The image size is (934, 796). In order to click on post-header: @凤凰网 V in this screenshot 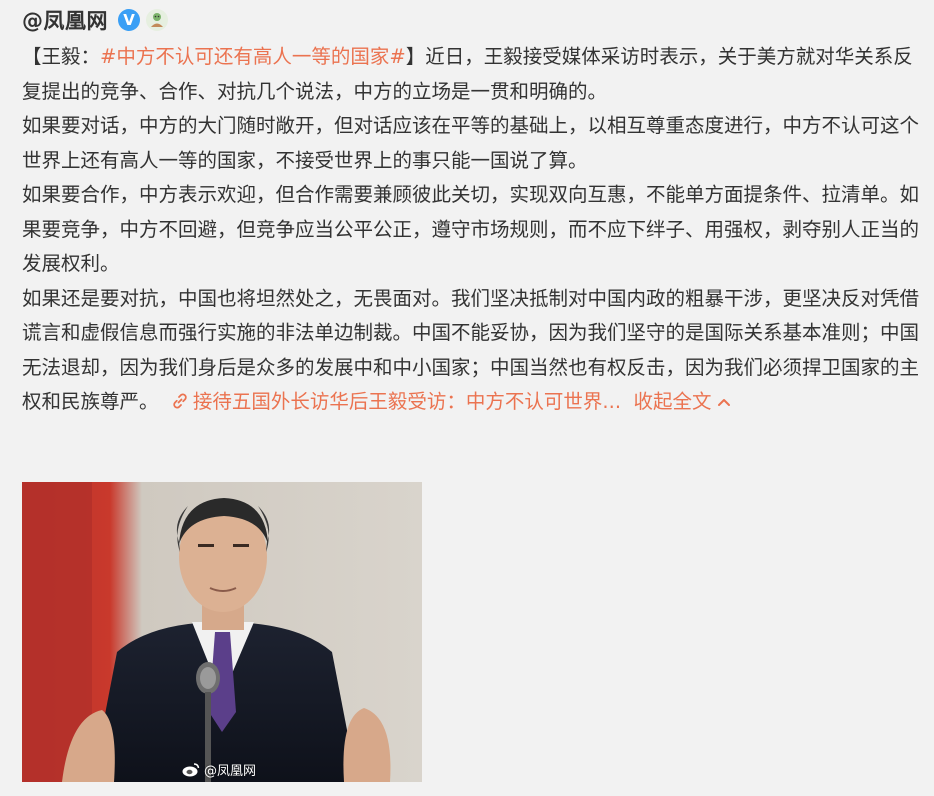, I will do `click(95, 20)`.